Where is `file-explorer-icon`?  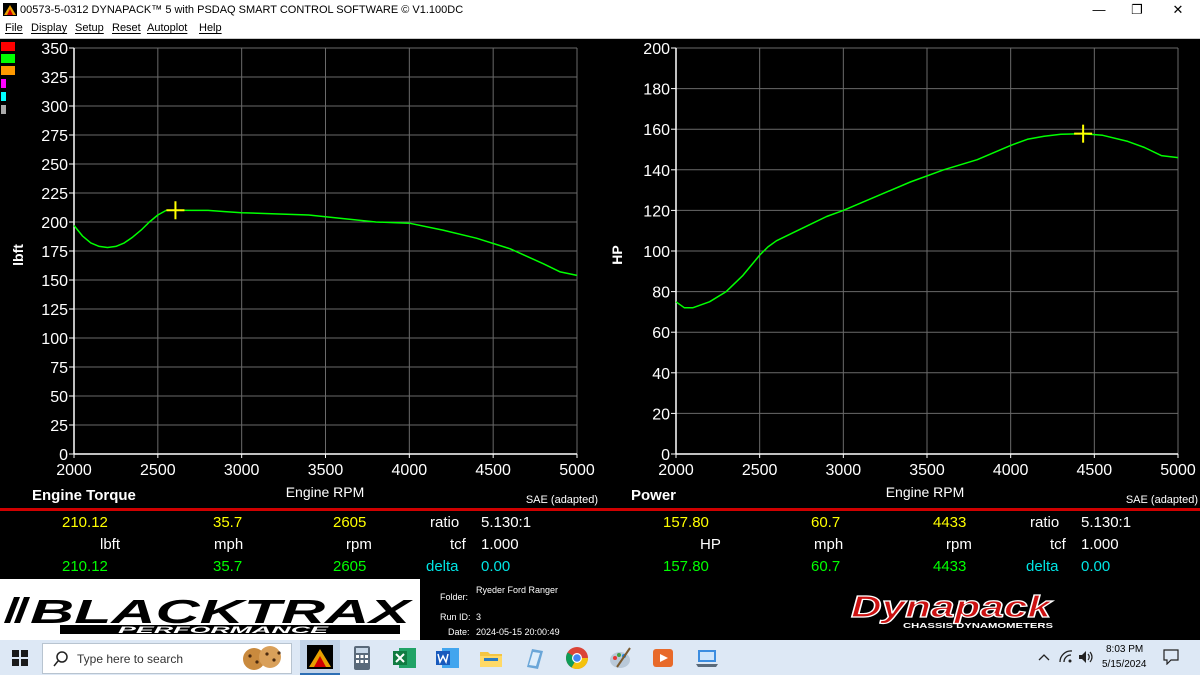
file-explorer-icon is located at coordinates (491, 658).